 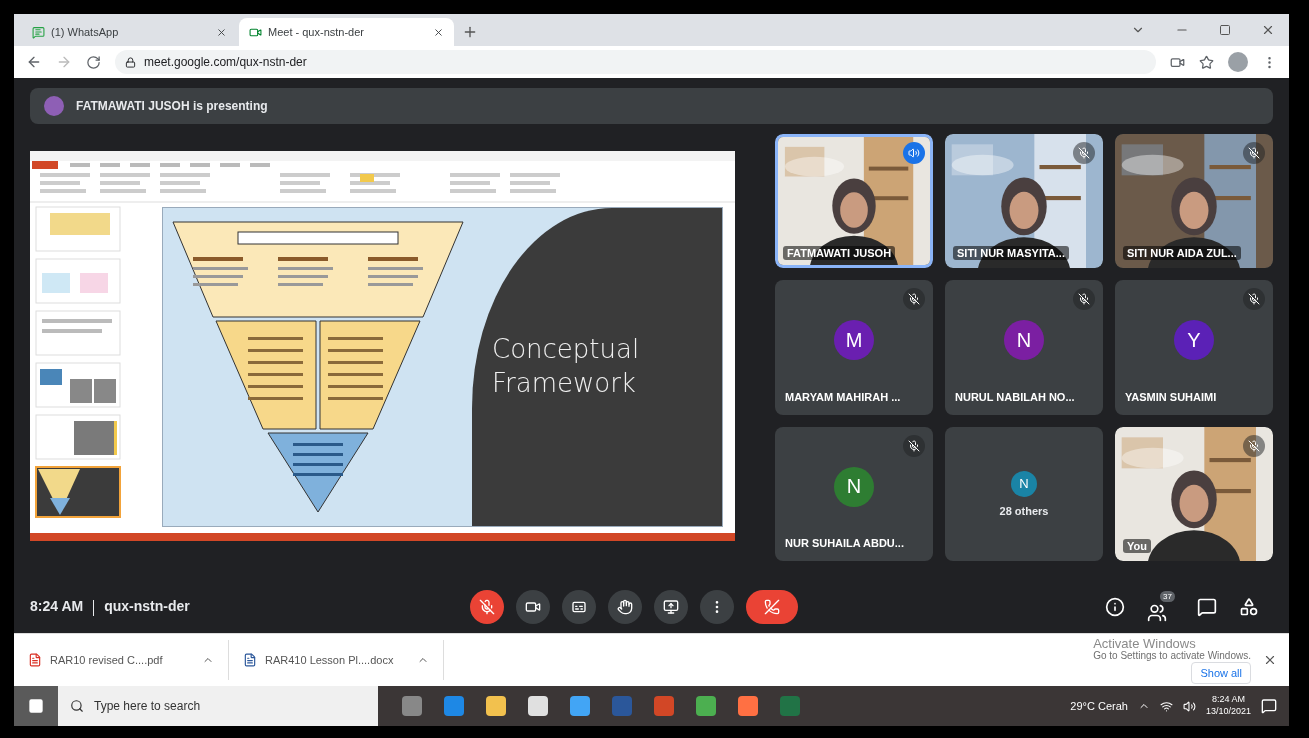 What do you see at coordinates (1115, 607) in the screenshot?
I see `info-button` at bounding box center [1115, 607].